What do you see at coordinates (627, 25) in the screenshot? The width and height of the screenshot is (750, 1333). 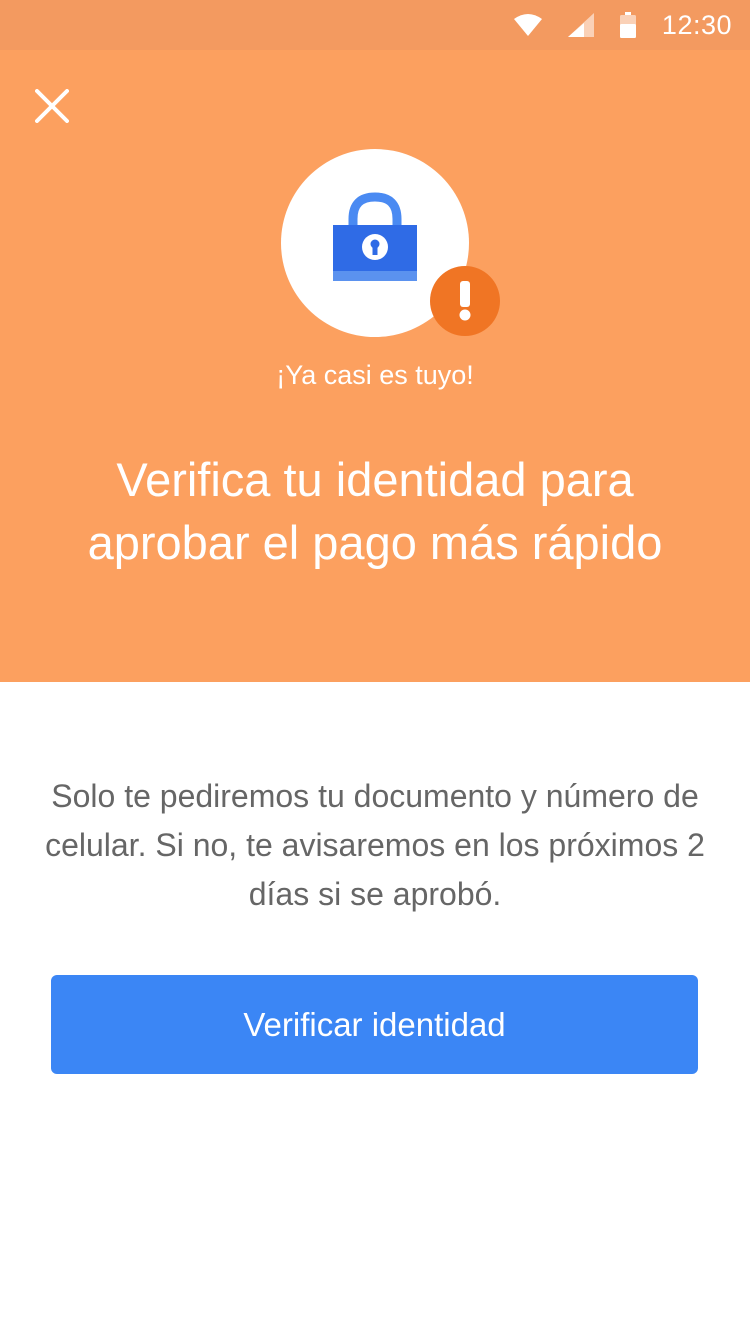 I see `battery-icon` at bounding box center [627, 25].